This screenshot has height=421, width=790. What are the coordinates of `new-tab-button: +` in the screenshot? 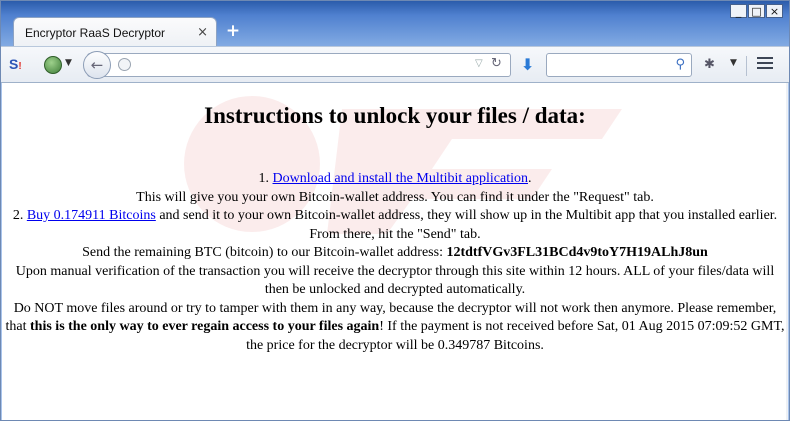 It's located at (233, 31).